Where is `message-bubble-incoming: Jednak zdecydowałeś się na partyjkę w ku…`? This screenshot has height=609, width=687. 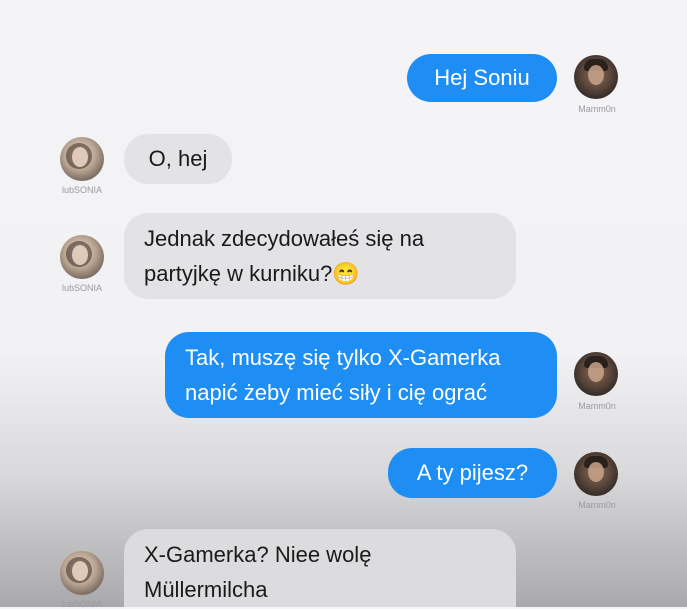 message-bubble-incoming: Jednak zdecydowałeś się na partyjkę w ku… is located at coordinates (320, 256).